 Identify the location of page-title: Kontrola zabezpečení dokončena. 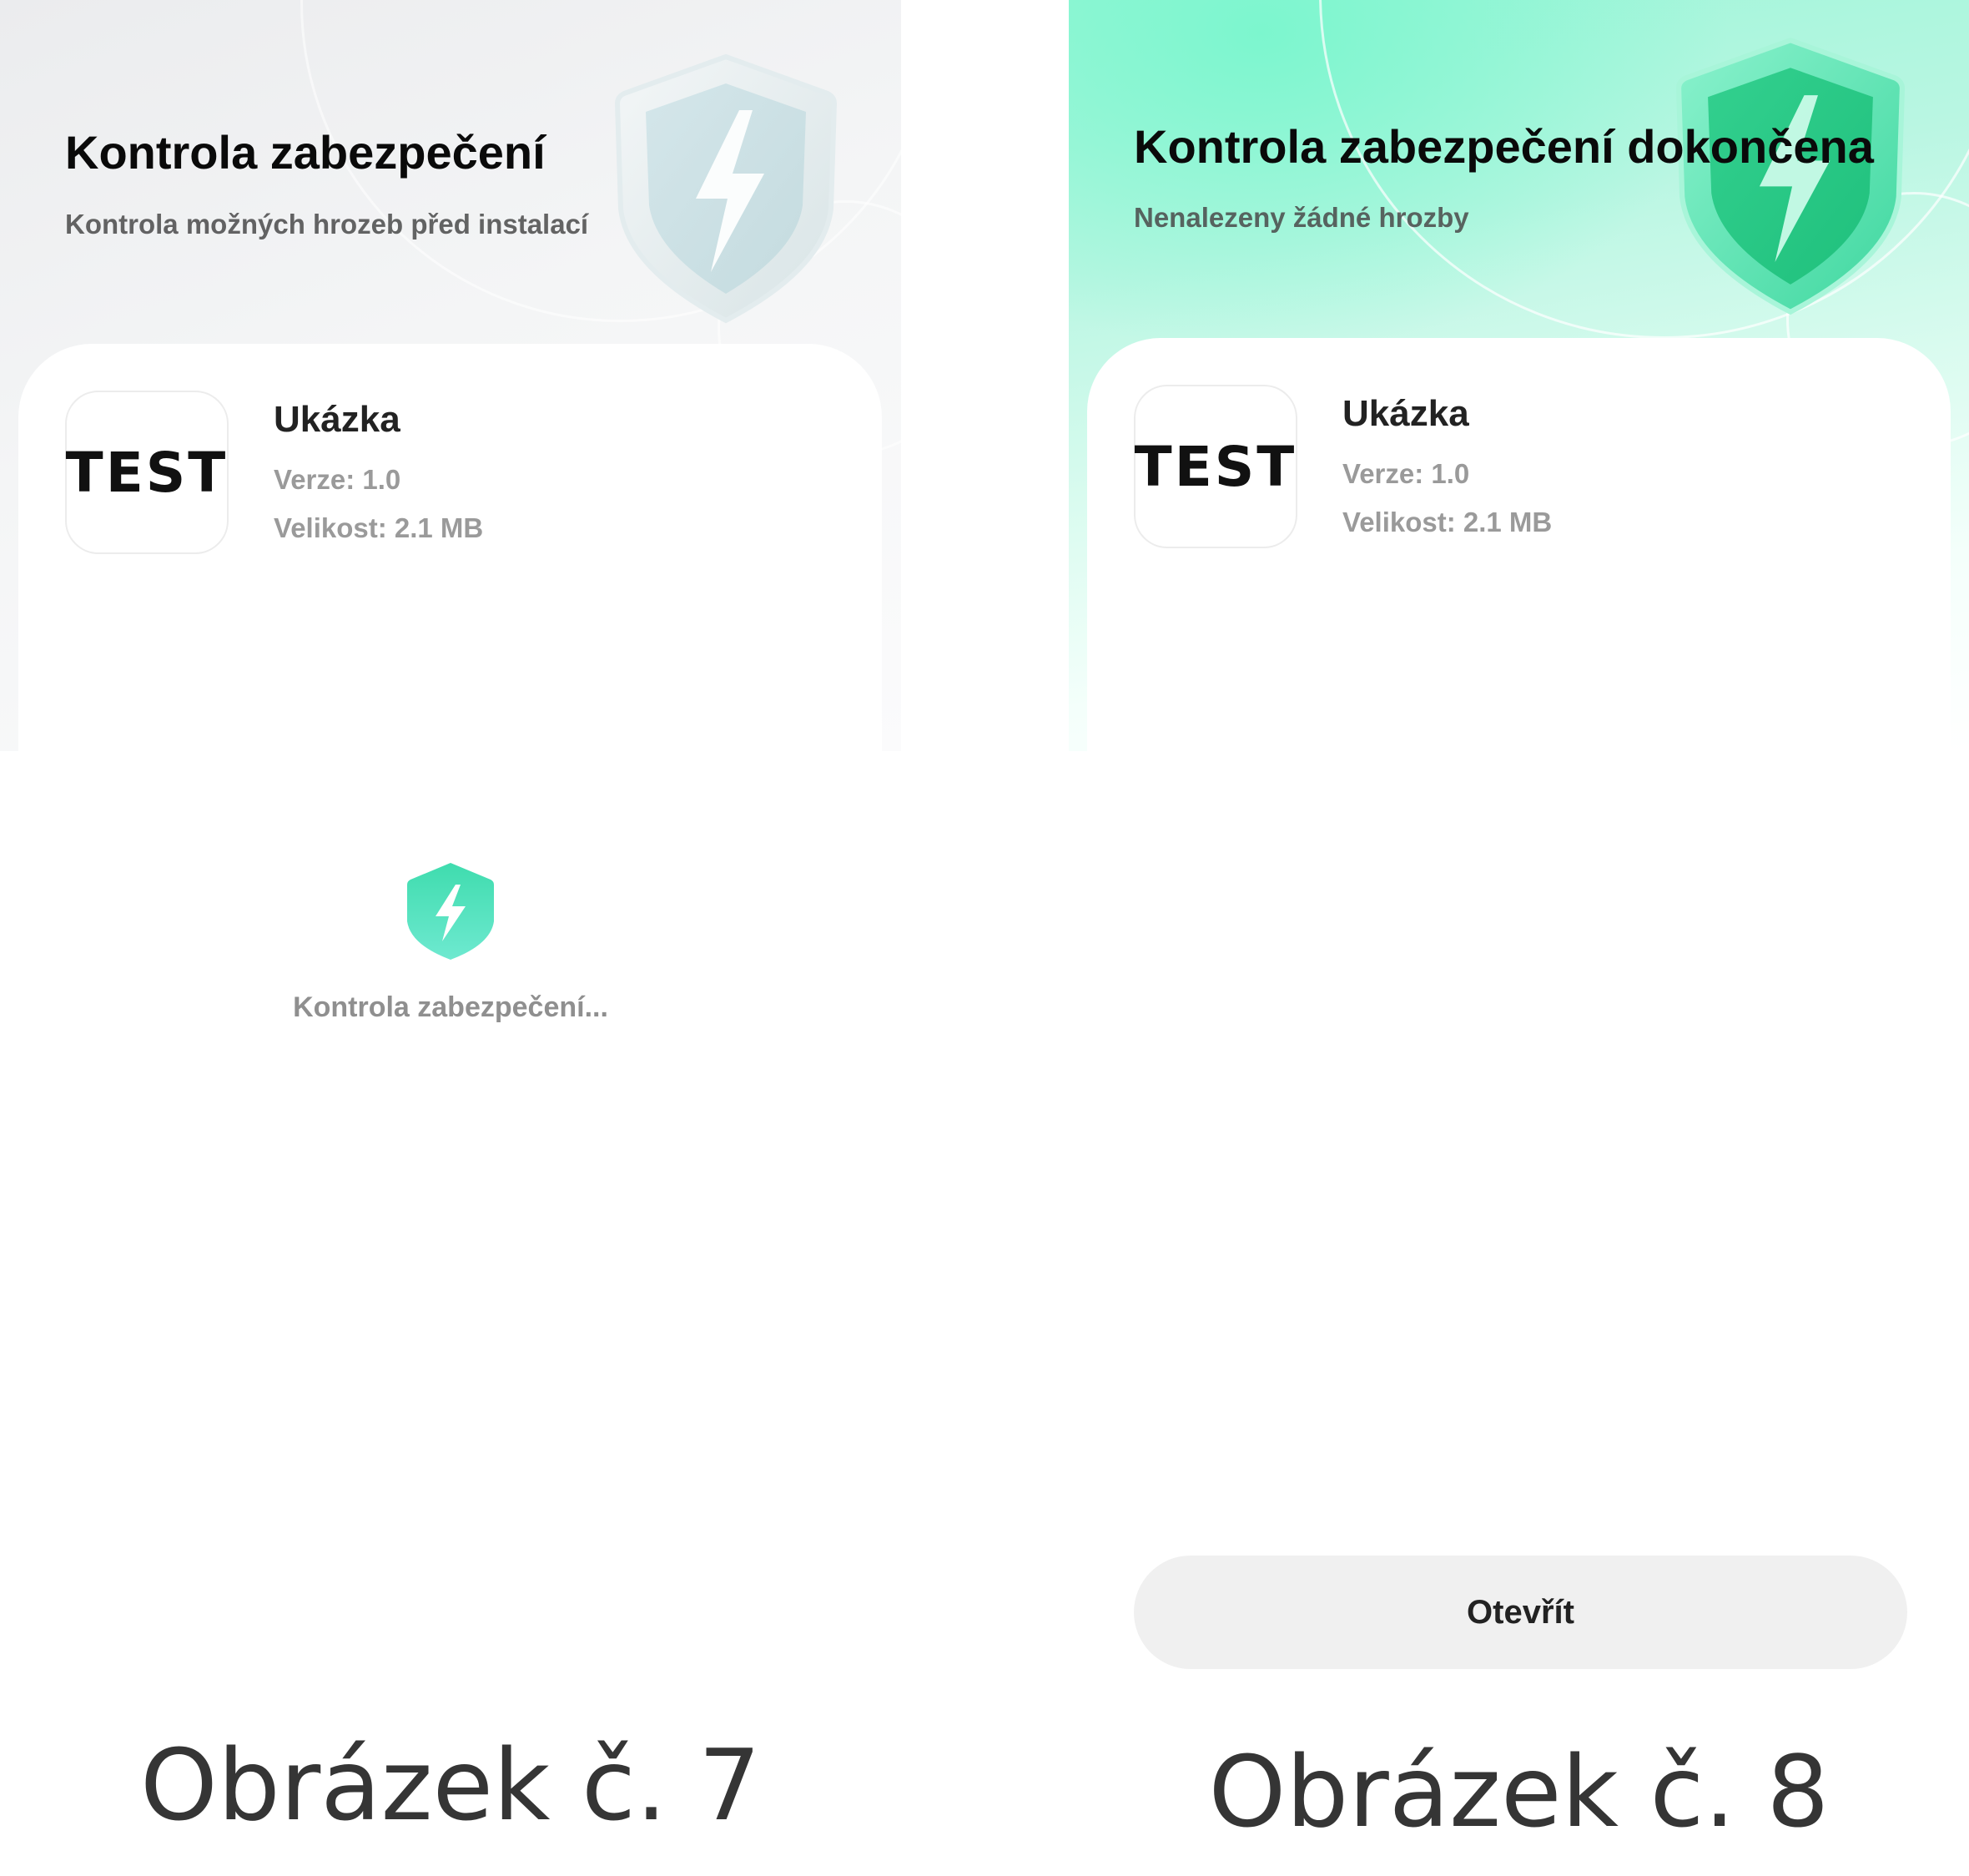
(1504, 146).